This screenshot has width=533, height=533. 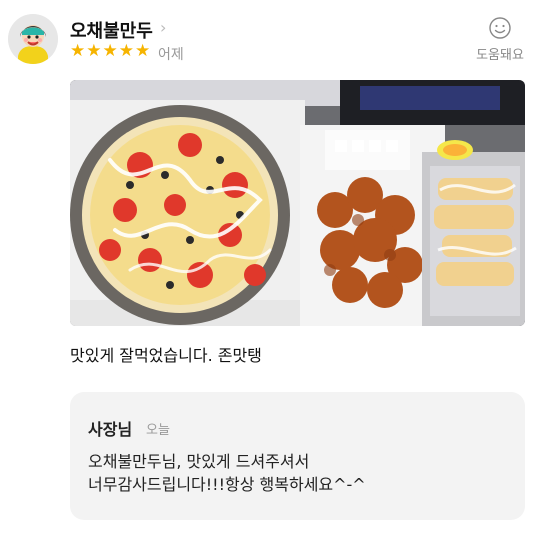 What do you see at coordinates (500, 28) in the screenshot?
I see `smiley-icon` at bounding box center [500, 28].